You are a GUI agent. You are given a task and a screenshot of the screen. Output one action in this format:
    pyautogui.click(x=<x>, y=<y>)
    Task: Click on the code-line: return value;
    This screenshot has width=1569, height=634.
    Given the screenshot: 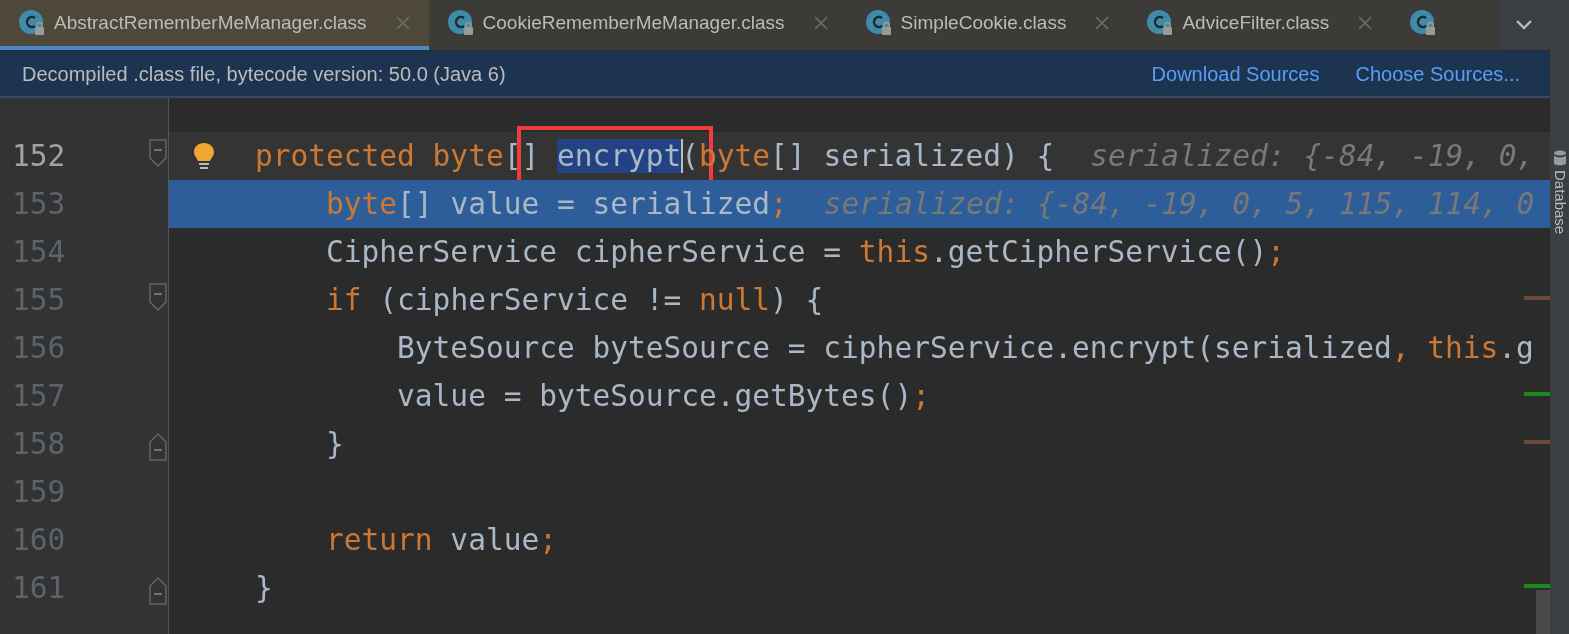 What is the action you would take?
    pyautogui.click(x=441, y=540)
    